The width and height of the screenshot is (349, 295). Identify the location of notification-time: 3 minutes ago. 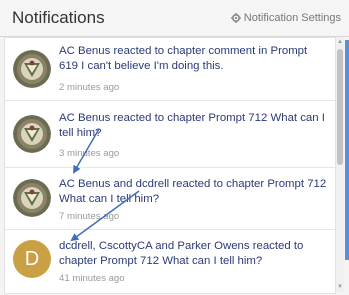
(89, 153).